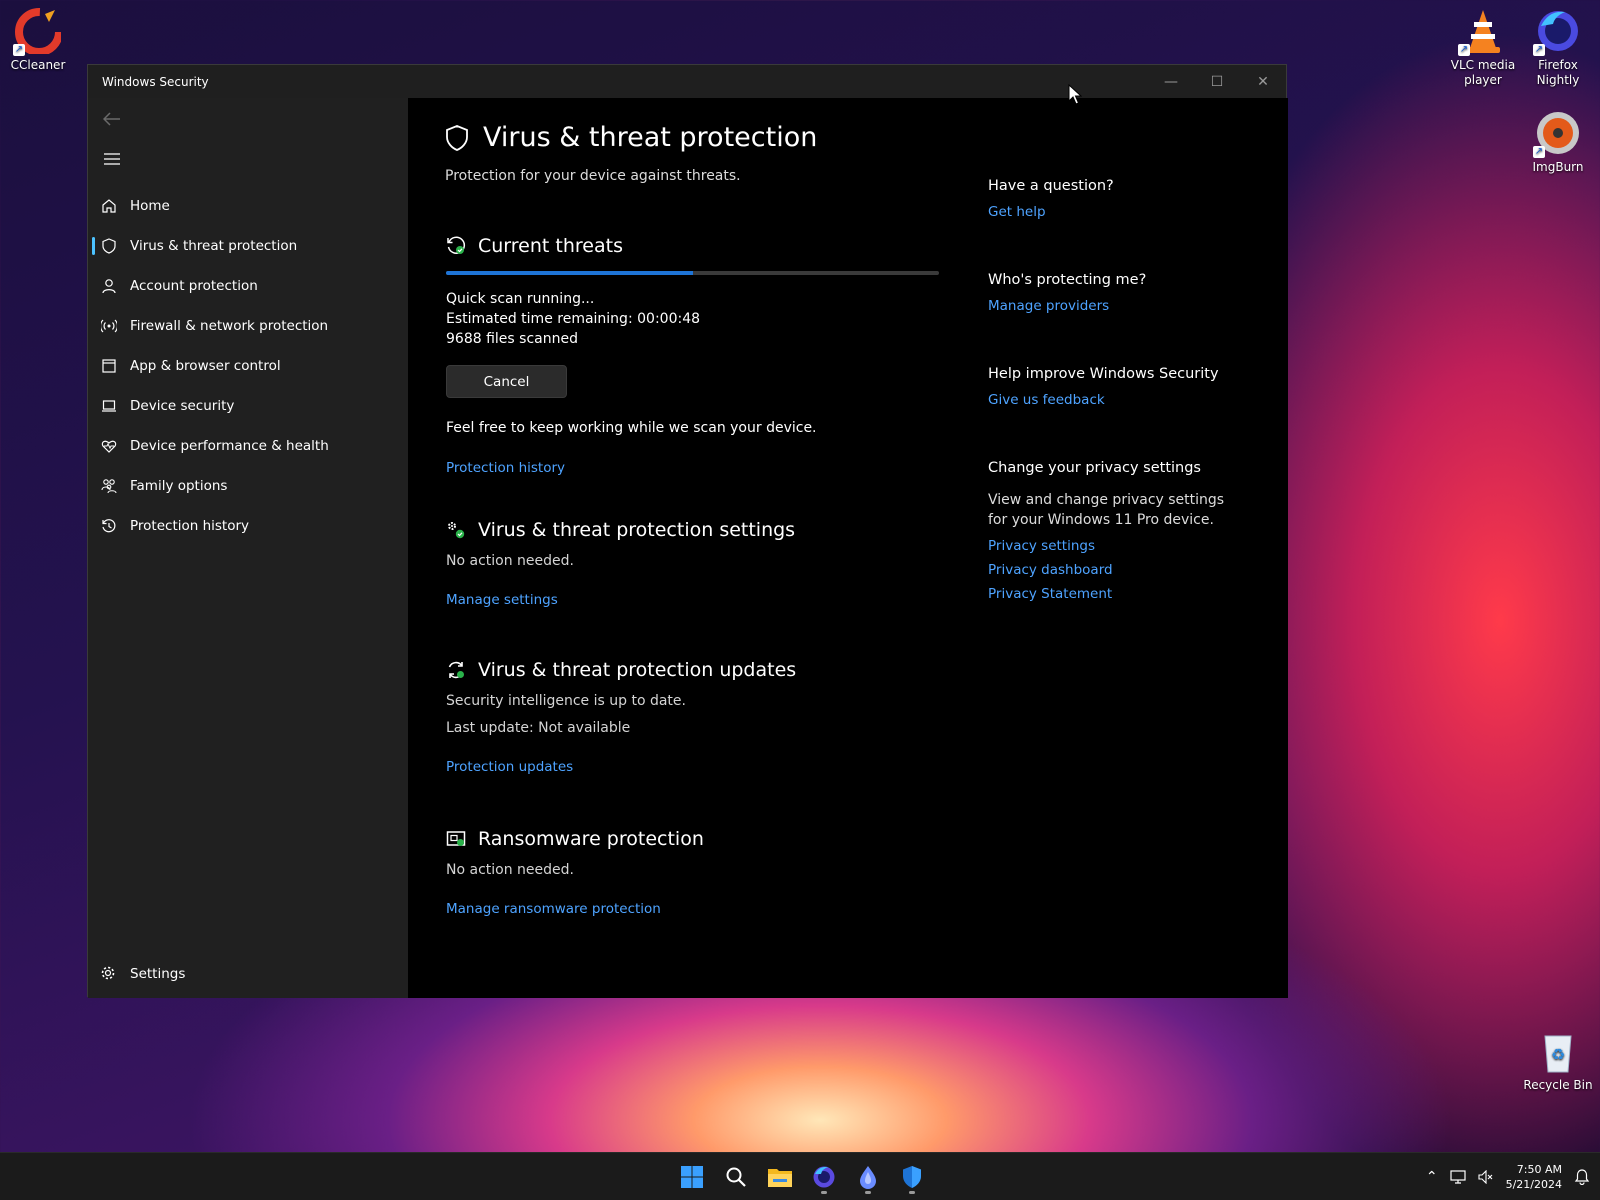 Image resolution: width=1600 pixels, height=1200 pixels. I want to click on sidebar-item-virus-threat-protection: Virus & threat protection, so click(247, 246).